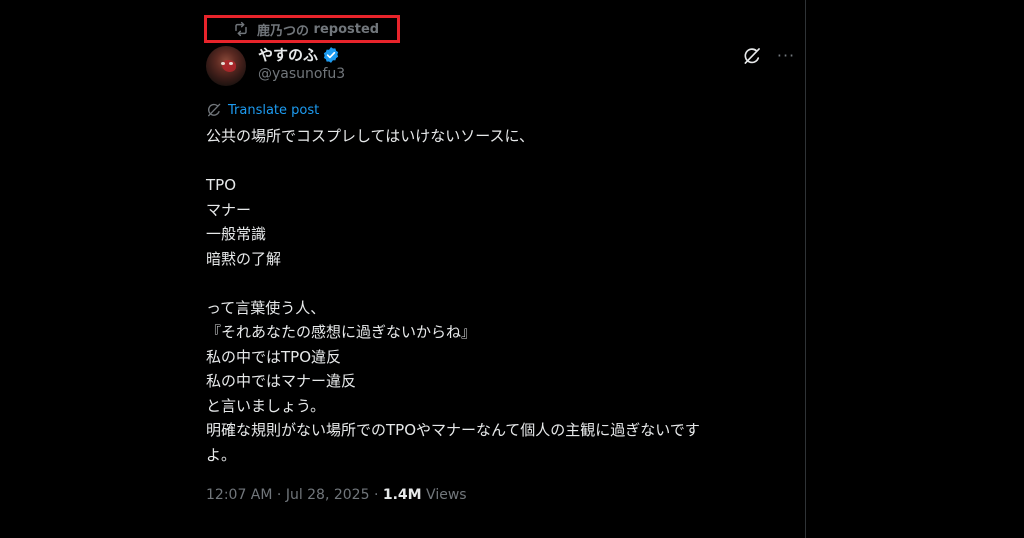 The width and height of the screenshot is (1024, 538). What do you see at coordinates (221, 454) in the screenshot?
I see `post-line: よ。` at bounding box center [221, 454].